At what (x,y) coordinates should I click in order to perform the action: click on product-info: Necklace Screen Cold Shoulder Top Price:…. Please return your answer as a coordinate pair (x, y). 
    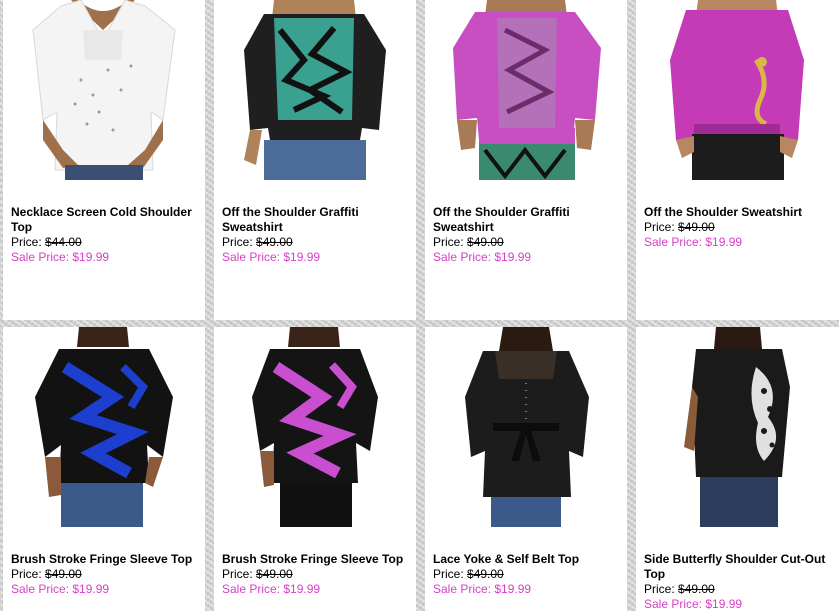
    Looking at the image, I should click on (104, 235).